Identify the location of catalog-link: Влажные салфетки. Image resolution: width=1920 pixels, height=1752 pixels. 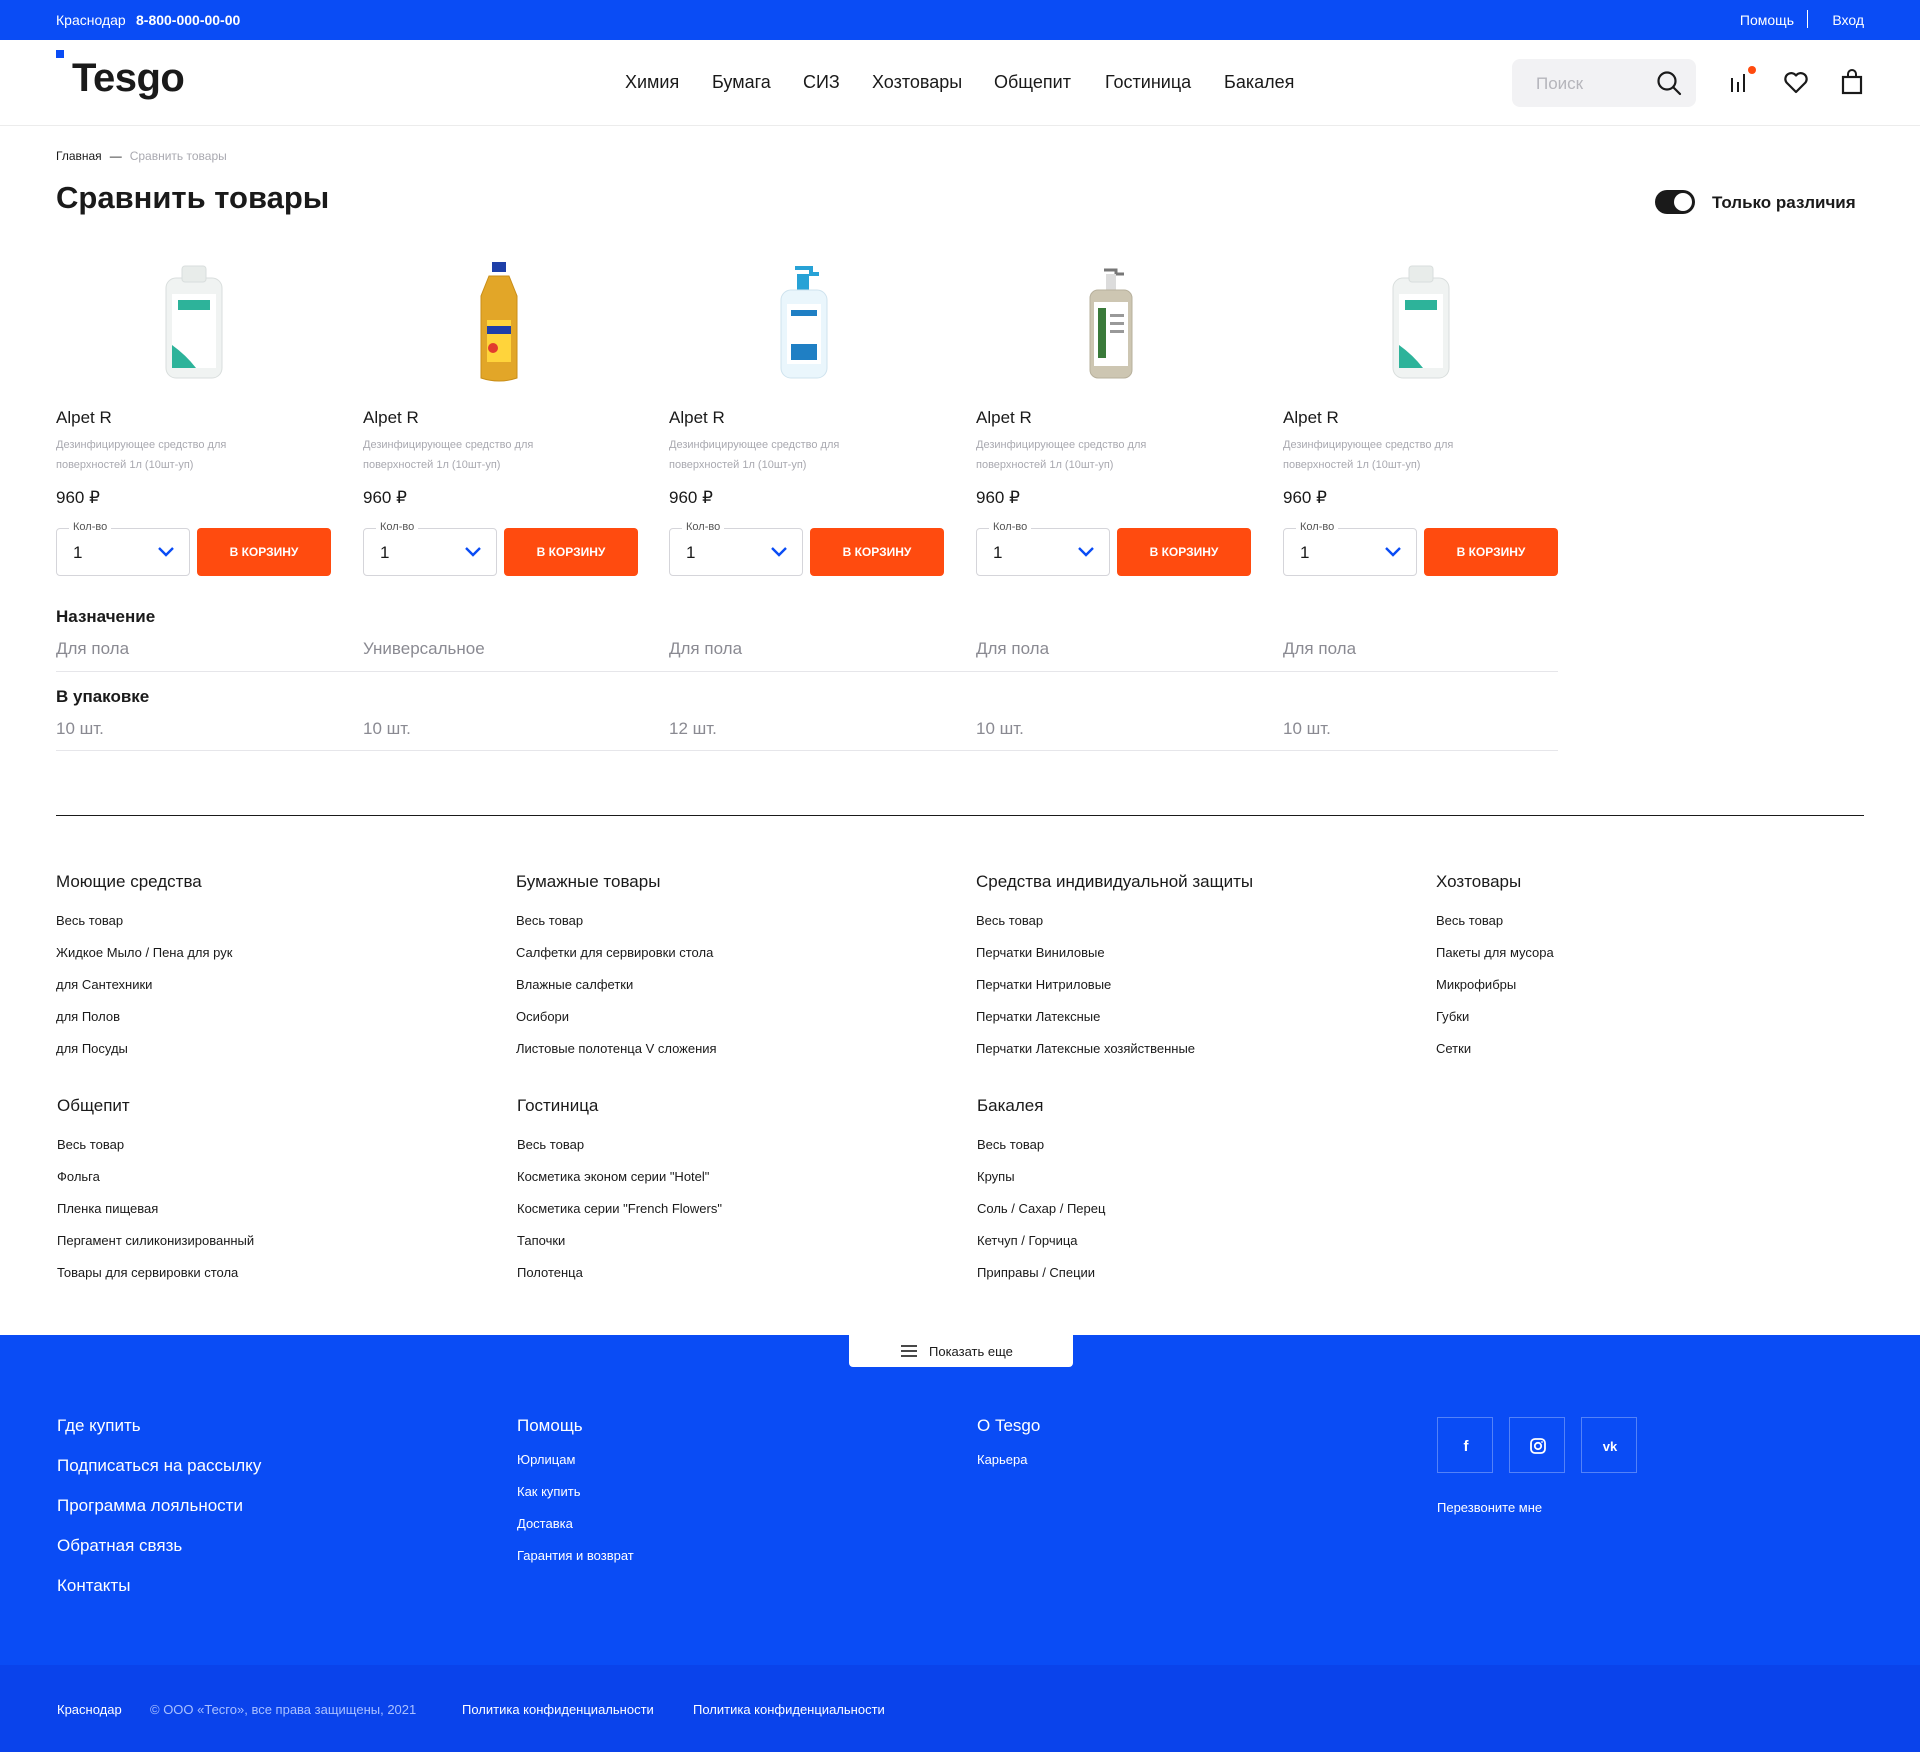
(616, 985).